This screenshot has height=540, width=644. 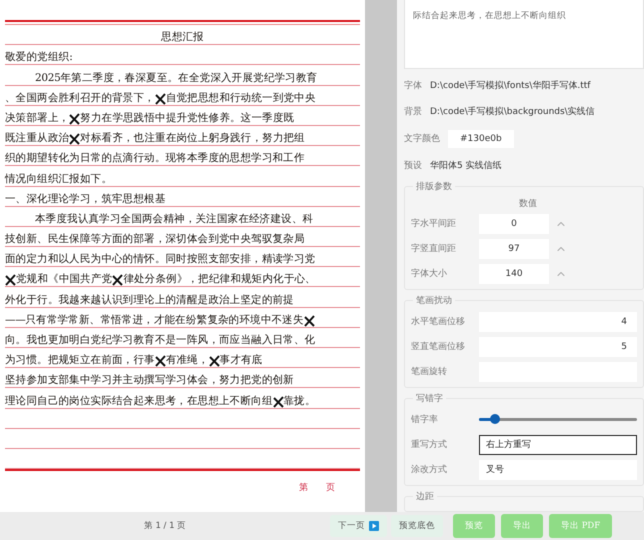 I want to click on handwritten-line: 努力在学思践悟中提升党性修养。这一季度既, so click(x=187, y=118).